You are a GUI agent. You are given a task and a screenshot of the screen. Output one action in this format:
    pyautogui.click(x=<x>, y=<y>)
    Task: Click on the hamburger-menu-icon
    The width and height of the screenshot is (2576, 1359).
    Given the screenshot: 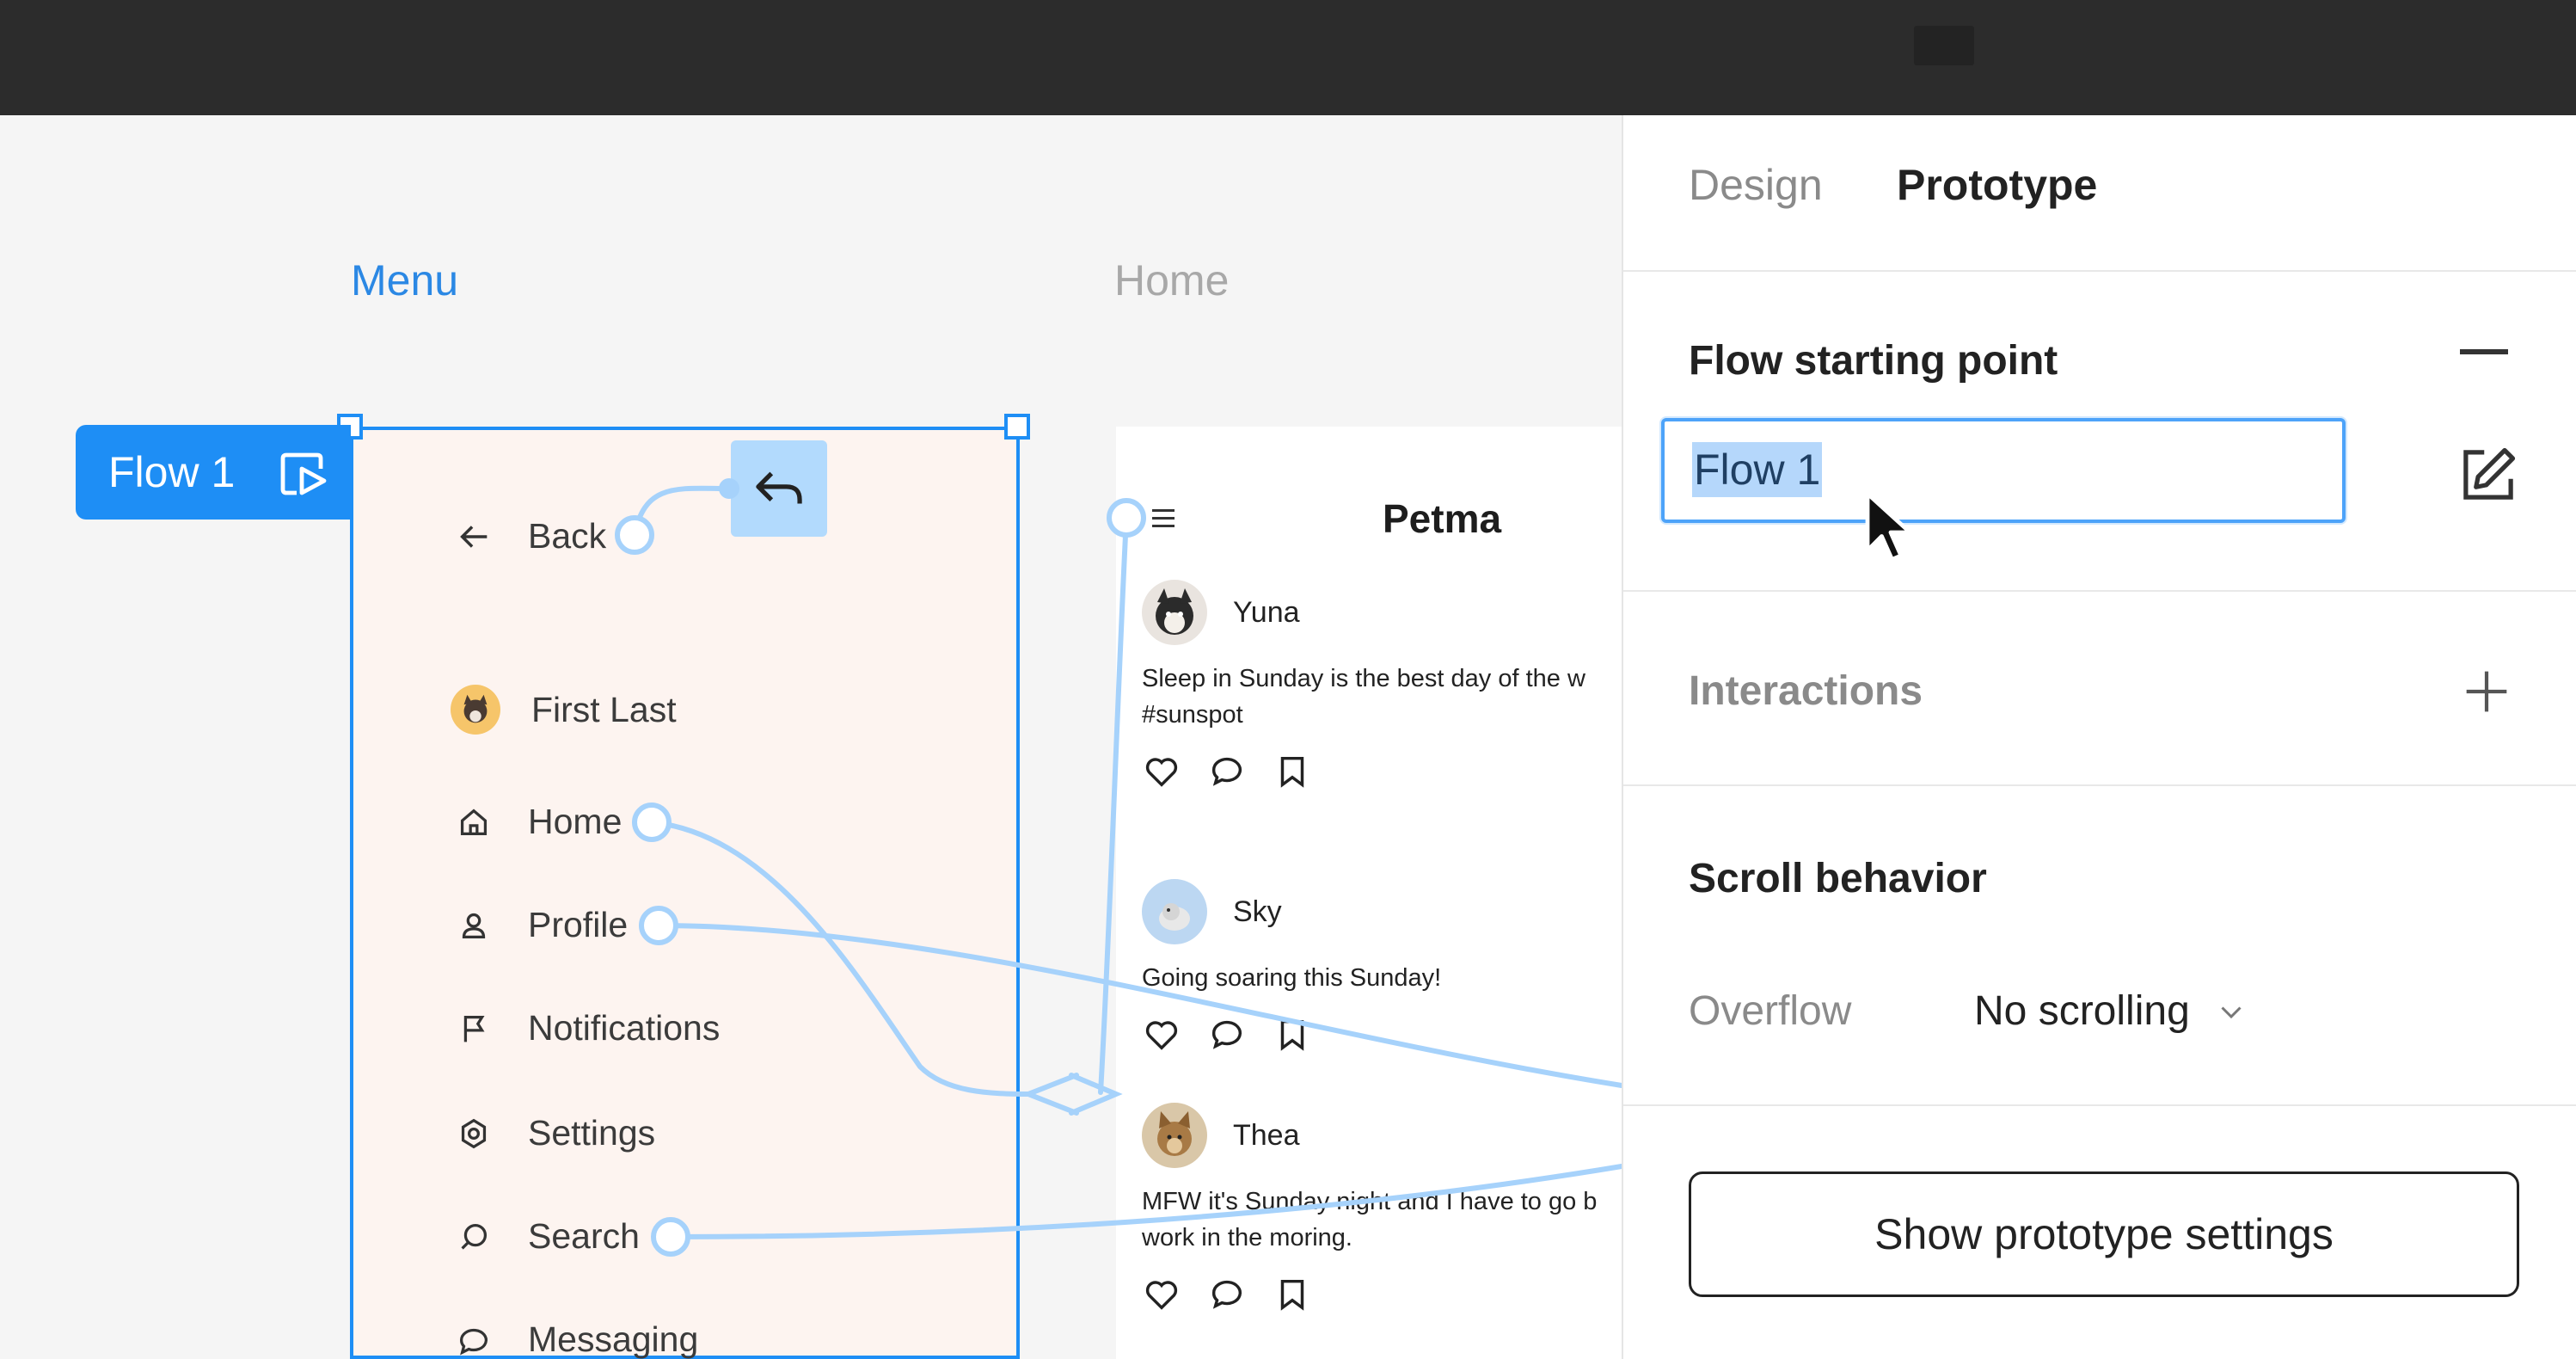 What is the action you would take?
    pyautogui.click(x=1163, y=518)
    